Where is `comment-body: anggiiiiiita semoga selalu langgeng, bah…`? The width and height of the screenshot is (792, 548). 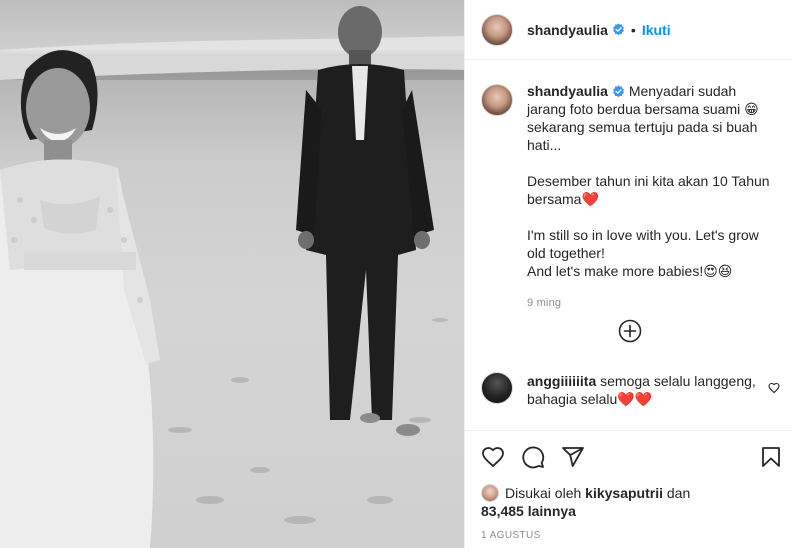
comment-body: anggiiiiiita semoga selalu langgeng, bah… is located at coordinates (642, 390).